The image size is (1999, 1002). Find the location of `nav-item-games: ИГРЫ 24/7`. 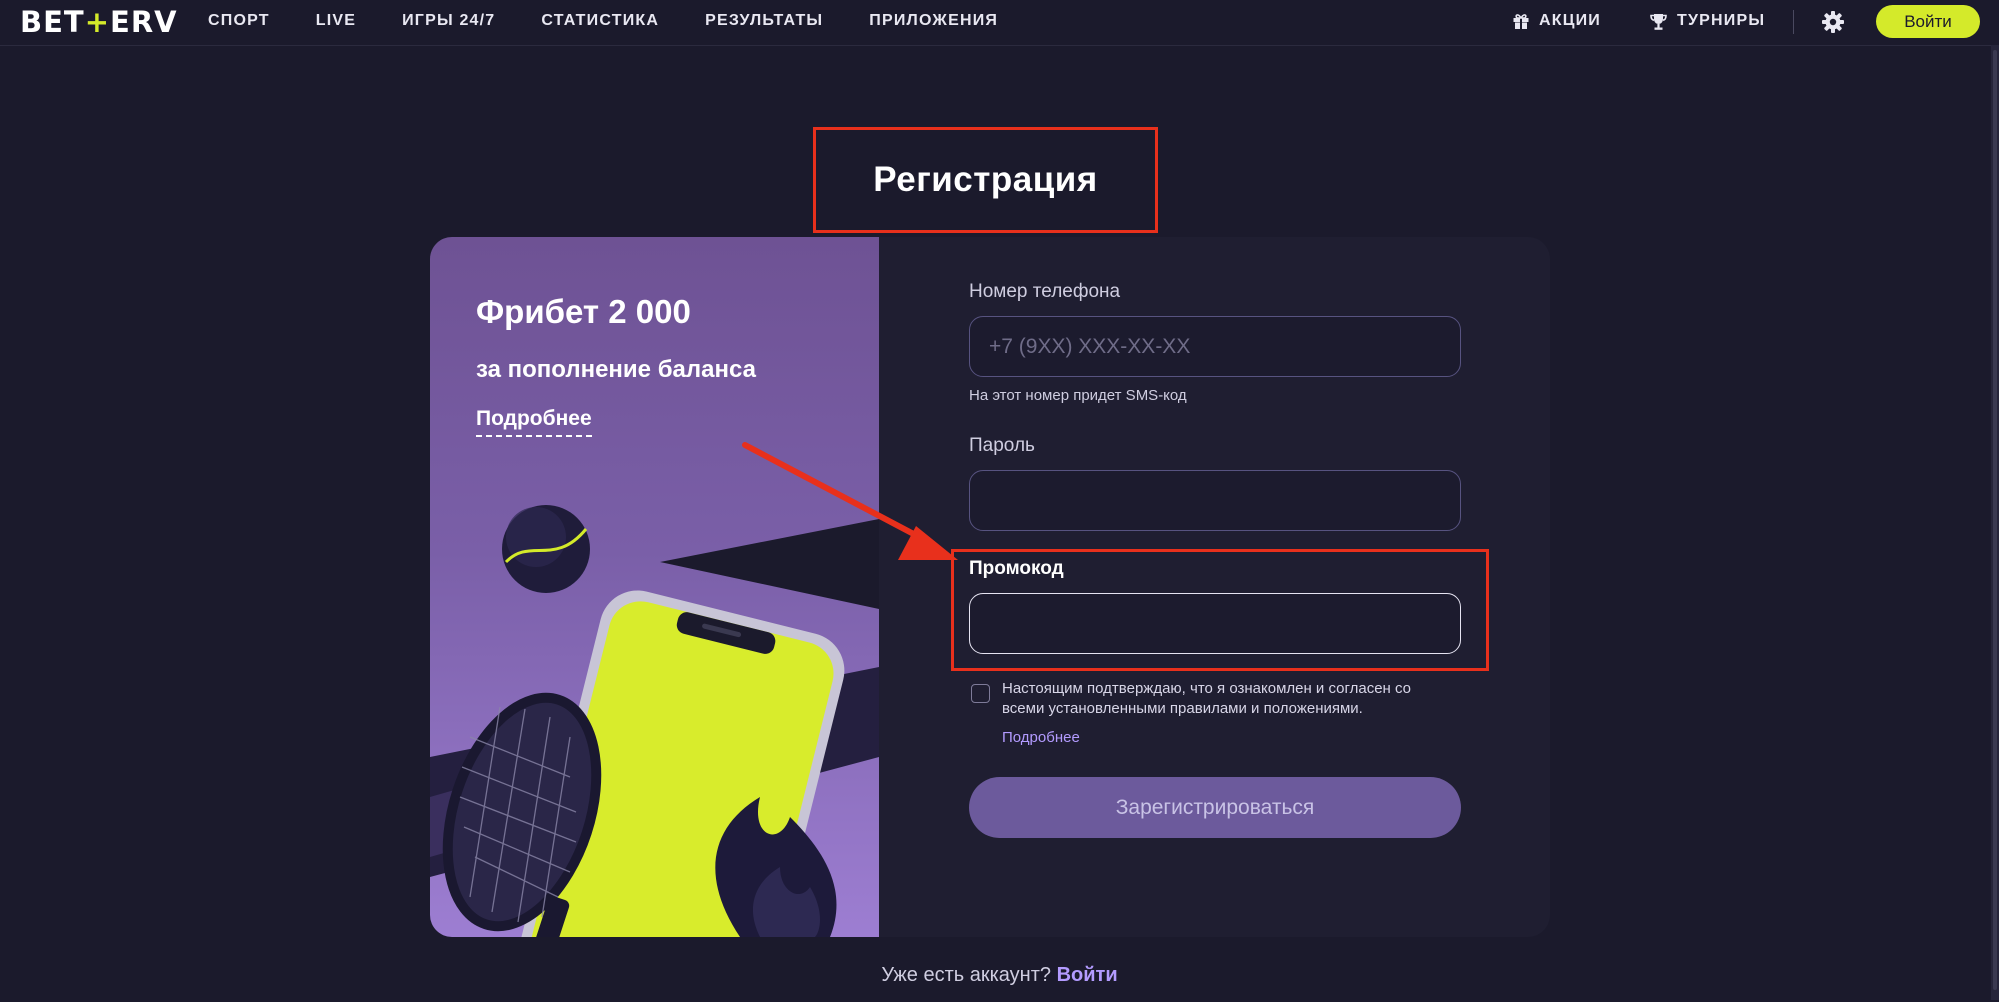

nav-item-games: ИГРЫ 24/7 is located at coordinates (448, 21).